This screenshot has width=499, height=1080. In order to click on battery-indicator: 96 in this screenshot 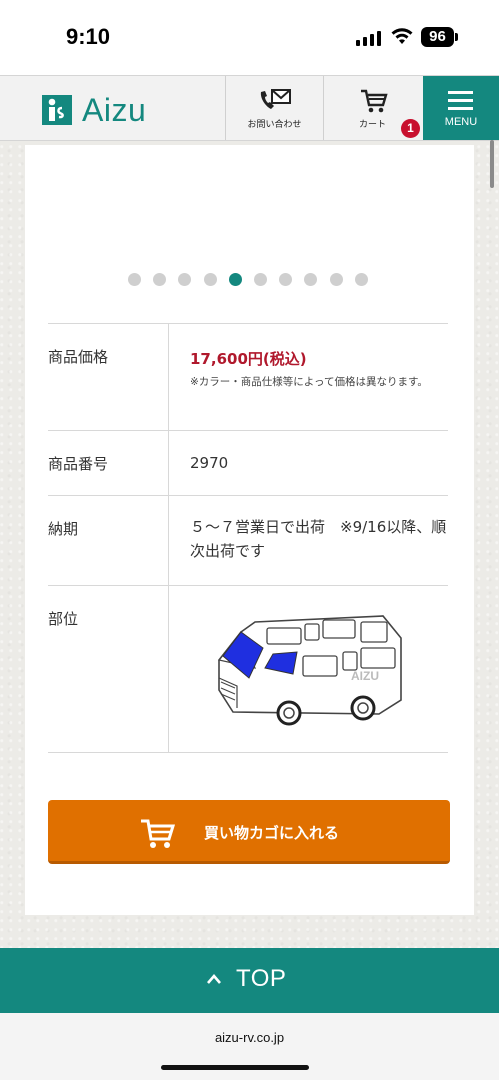, I will do `click(437, 37)`.